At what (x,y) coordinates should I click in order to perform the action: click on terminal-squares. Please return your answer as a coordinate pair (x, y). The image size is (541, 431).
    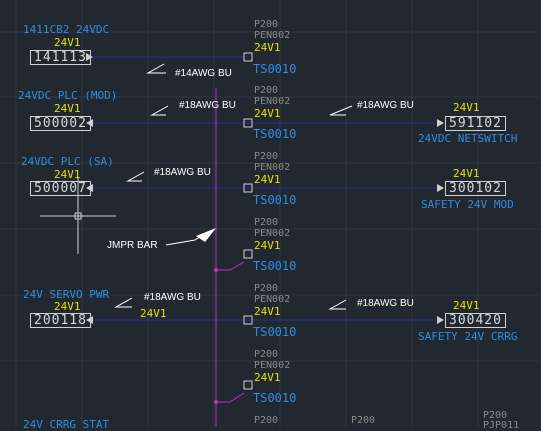
    Looking at the image, I should click on (248, 221).